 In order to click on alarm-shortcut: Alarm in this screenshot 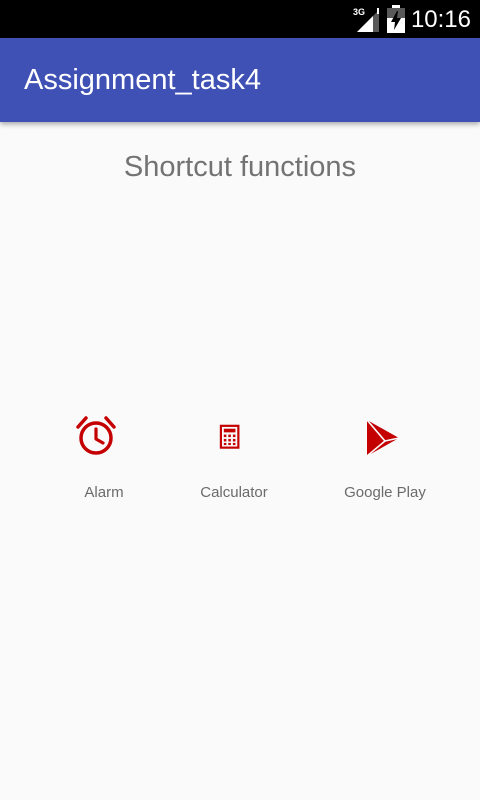, I will do `click(104, 465)`.